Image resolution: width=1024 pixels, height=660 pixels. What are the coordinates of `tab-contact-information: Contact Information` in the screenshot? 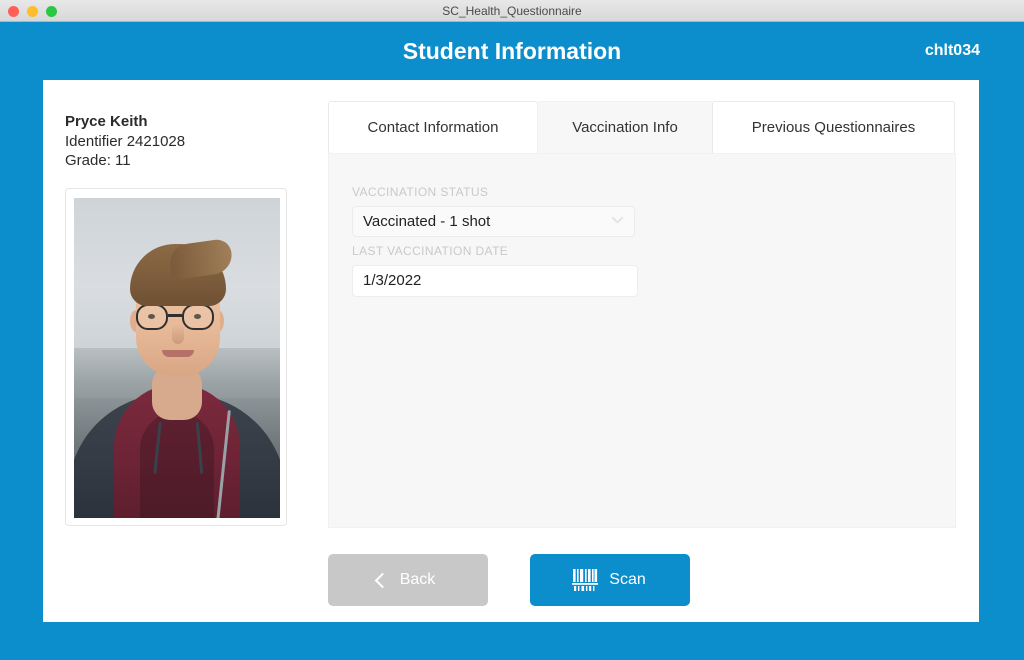 It's located at (433, 127).